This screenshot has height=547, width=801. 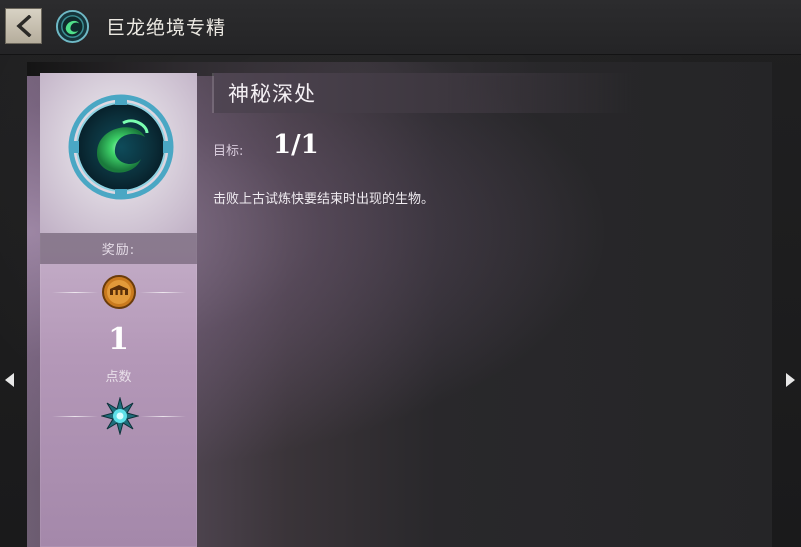 What do you see at coordinates (422, 93) in the screenshot?
I see `achievement-title-bar: 神秘深处` at bounding box center [422, 93].